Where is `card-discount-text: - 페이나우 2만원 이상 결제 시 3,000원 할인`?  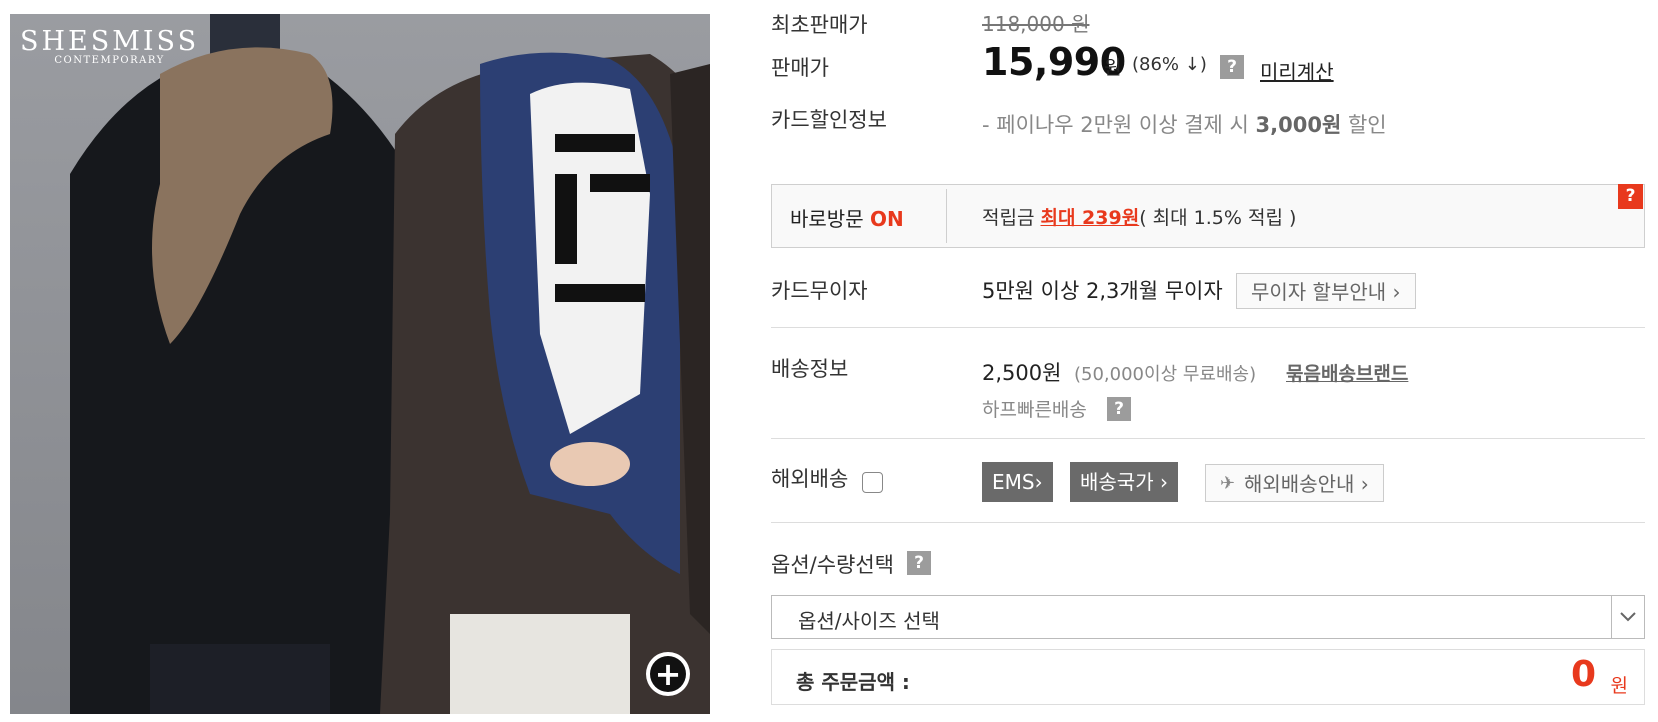 card-discount-text: - 페이나우 2만원 이상 결제 시 3,000원 할인 is located at coordinates (1184, 124).